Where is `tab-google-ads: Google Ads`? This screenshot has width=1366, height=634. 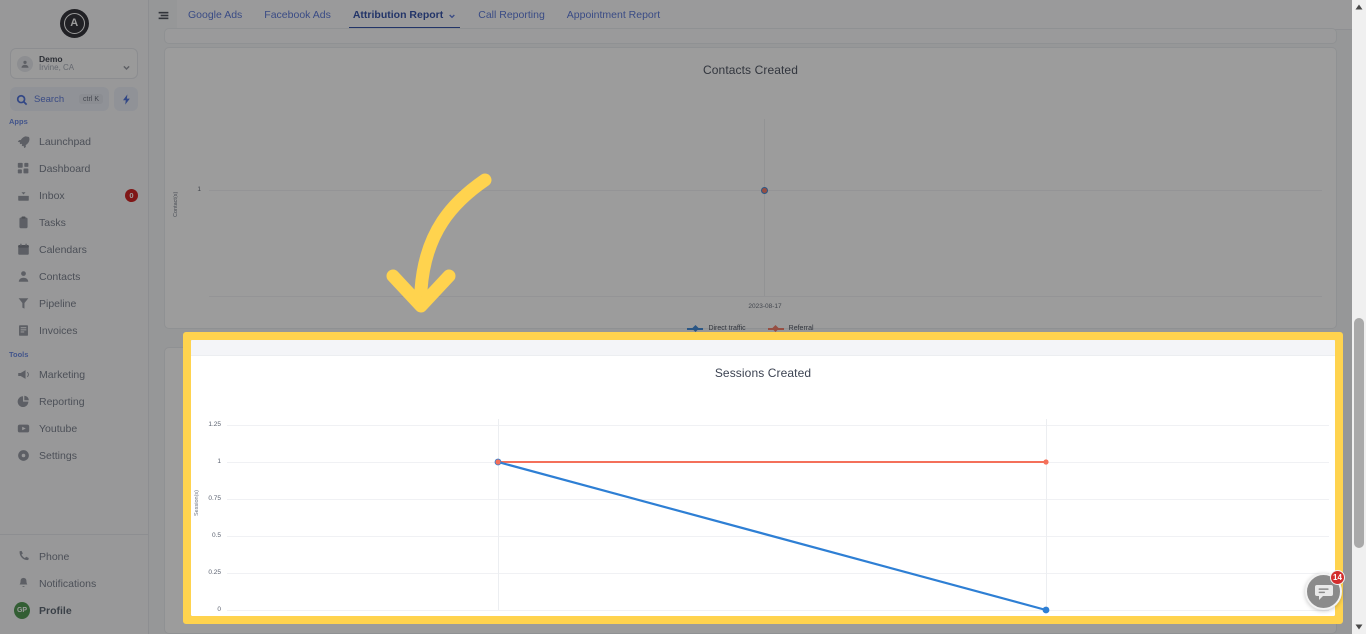
tab-google-ads: Google Ads is located at coordinates (215, 14).